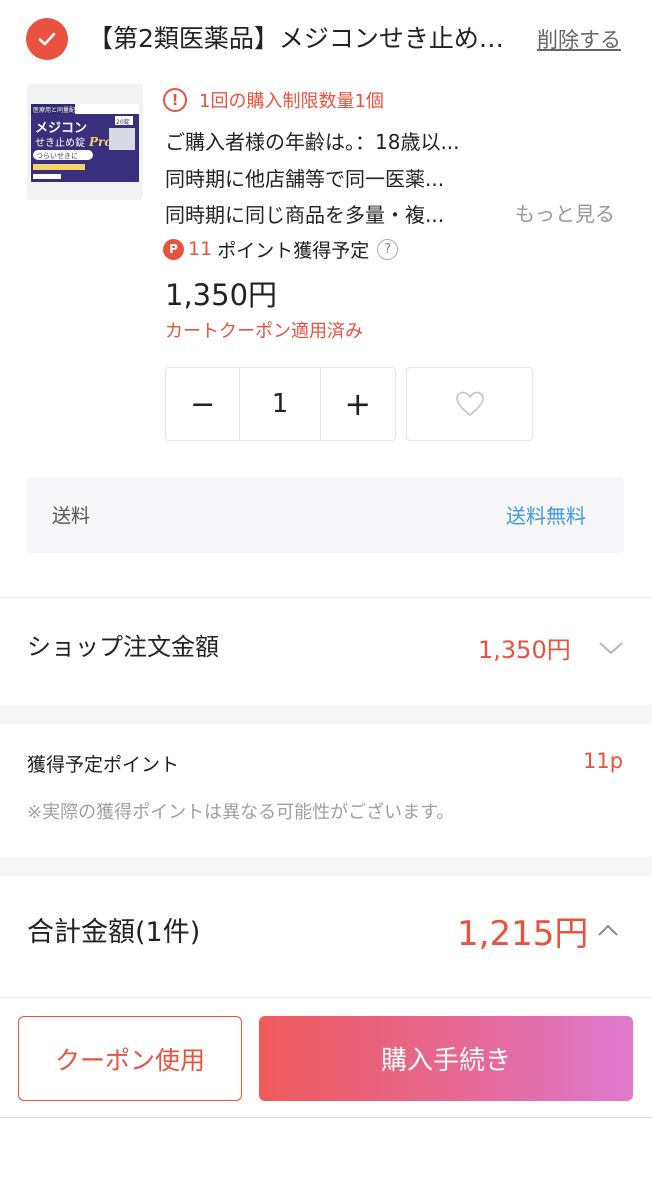 The width and height of the screenshot is (652, 1199). Describe the element at coordinates (175, 100) in the screenshot. I see `warning-icon: !` at that location.